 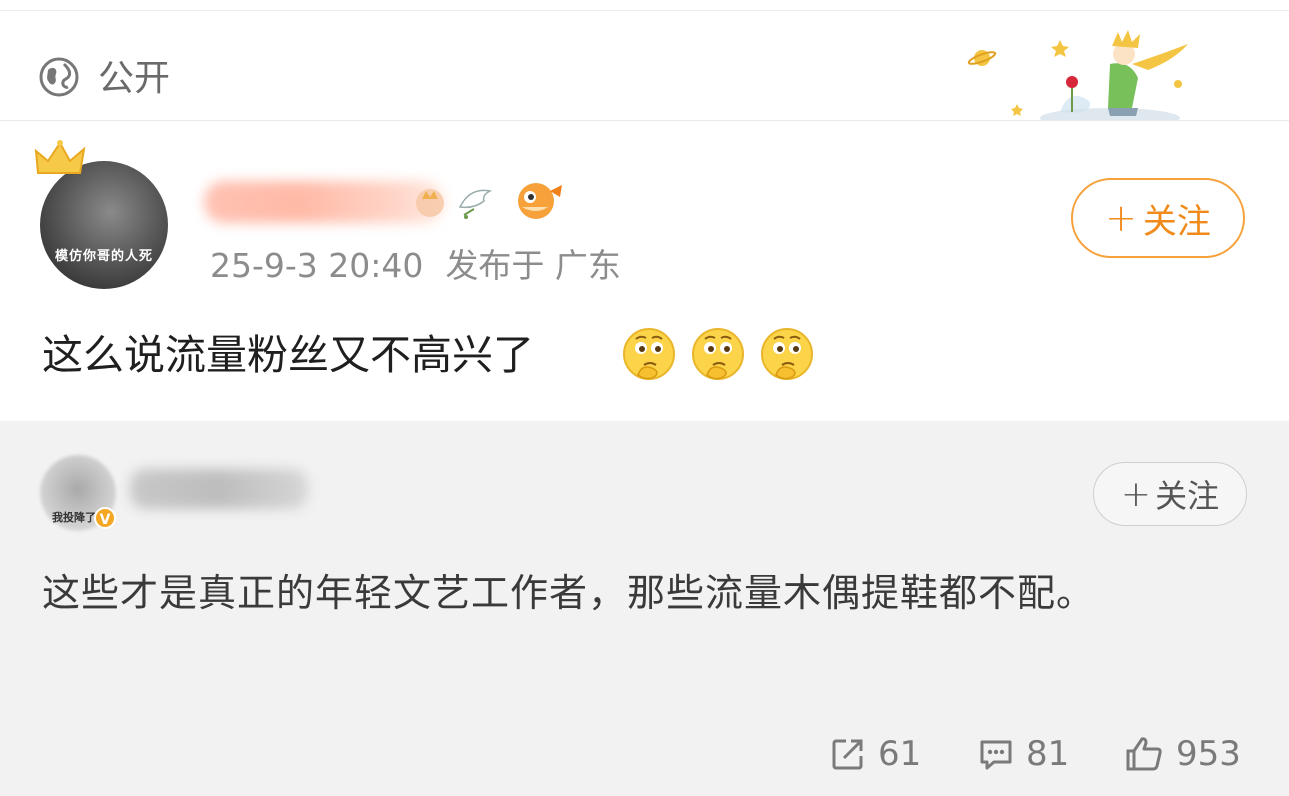 What do you see at coordinates (105, 518) in the screenshot?
I see `verified-badge-icon: V` at bounding box center [105, 518].